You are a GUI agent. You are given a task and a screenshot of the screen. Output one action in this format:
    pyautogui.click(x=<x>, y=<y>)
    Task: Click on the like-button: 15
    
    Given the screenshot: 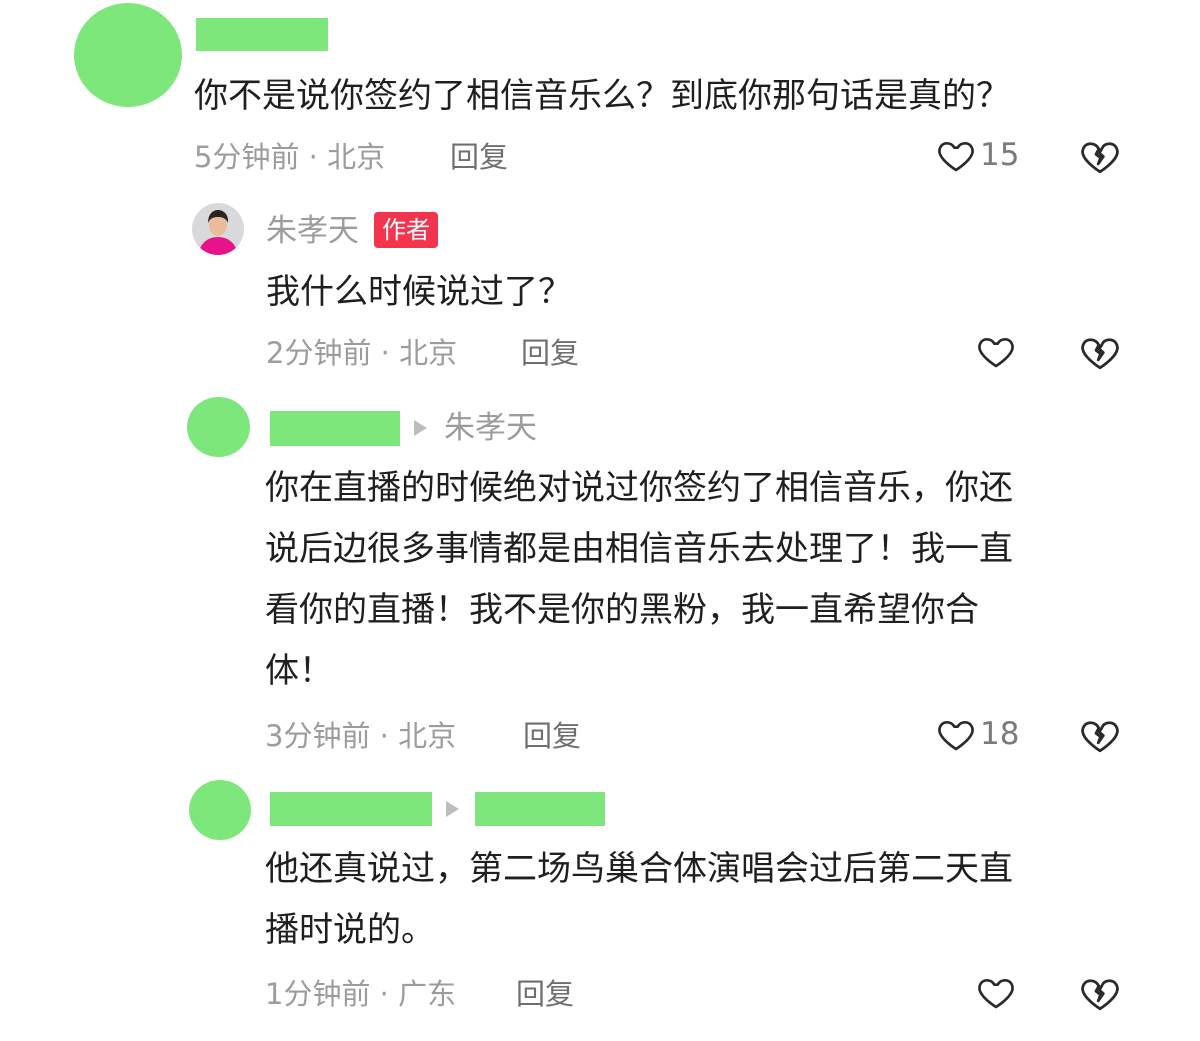 What is the action you would take?
    pyautogui.click(x=977, y=155)
    